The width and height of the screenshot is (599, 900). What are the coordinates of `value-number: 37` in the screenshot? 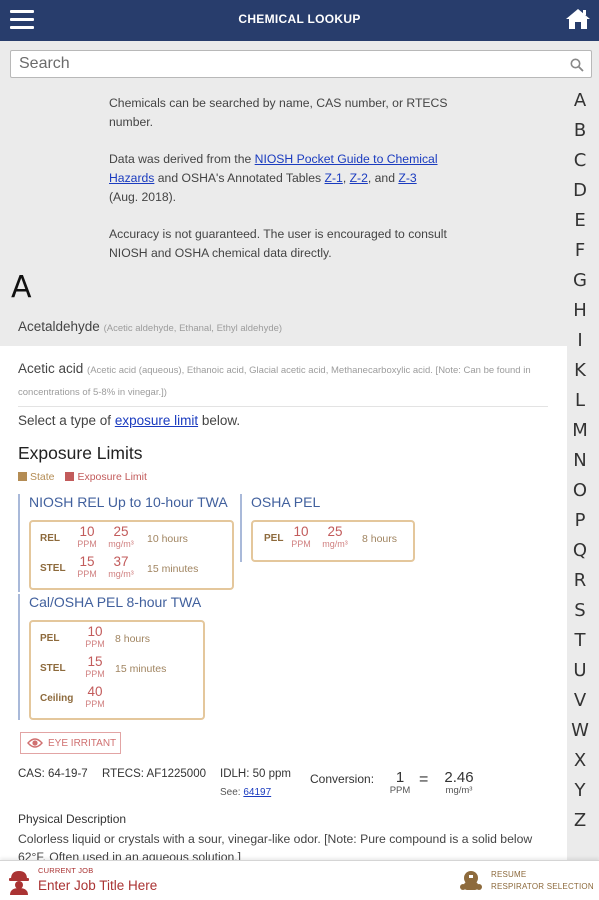 It's located at (121, 561).